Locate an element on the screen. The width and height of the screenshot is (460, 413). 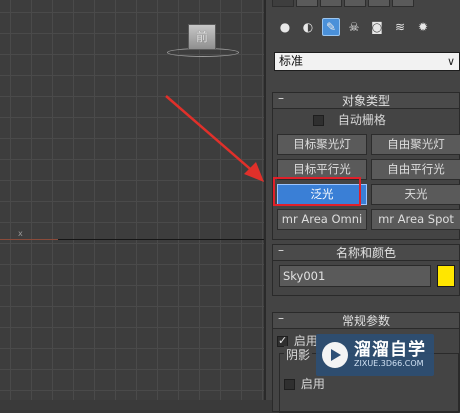
rollout-name-color: – 名称和颜色 Sky001 is located at coordinates (366, 269).